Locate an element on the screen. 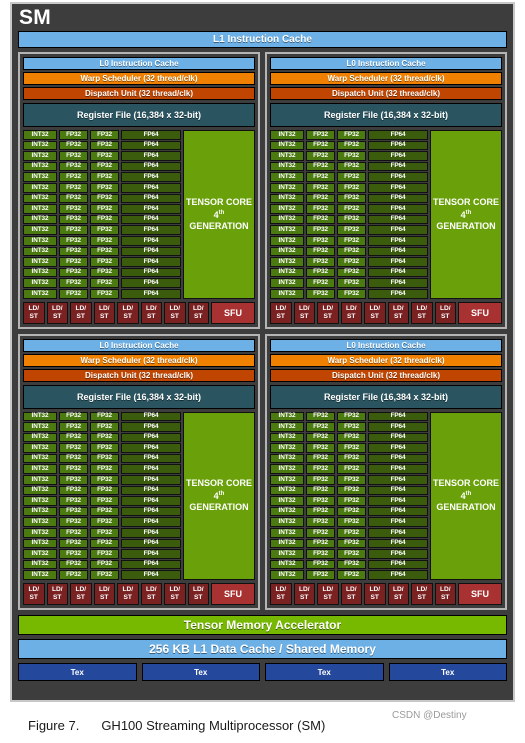 The image size is (525, 743). dispatch-unit-bar: Dispatch Unit (32 thread/clk) is located at coordinates (386, 375).